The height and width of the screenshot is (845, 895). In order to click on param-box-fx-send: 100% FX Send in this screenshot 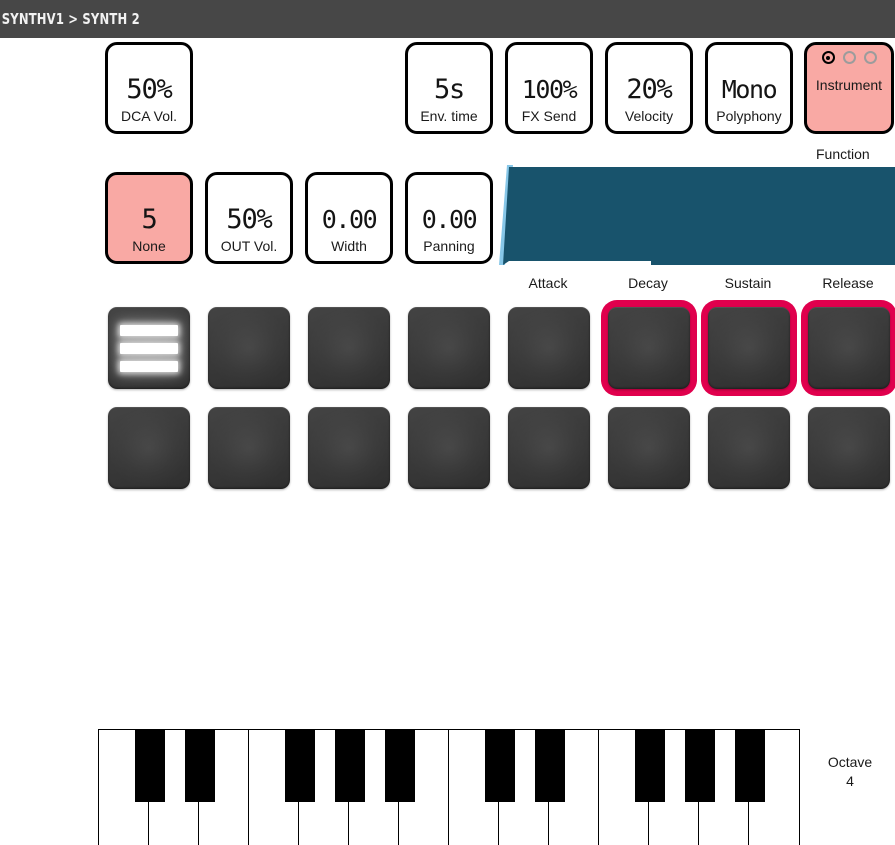, I will do `click(549, 88)`.